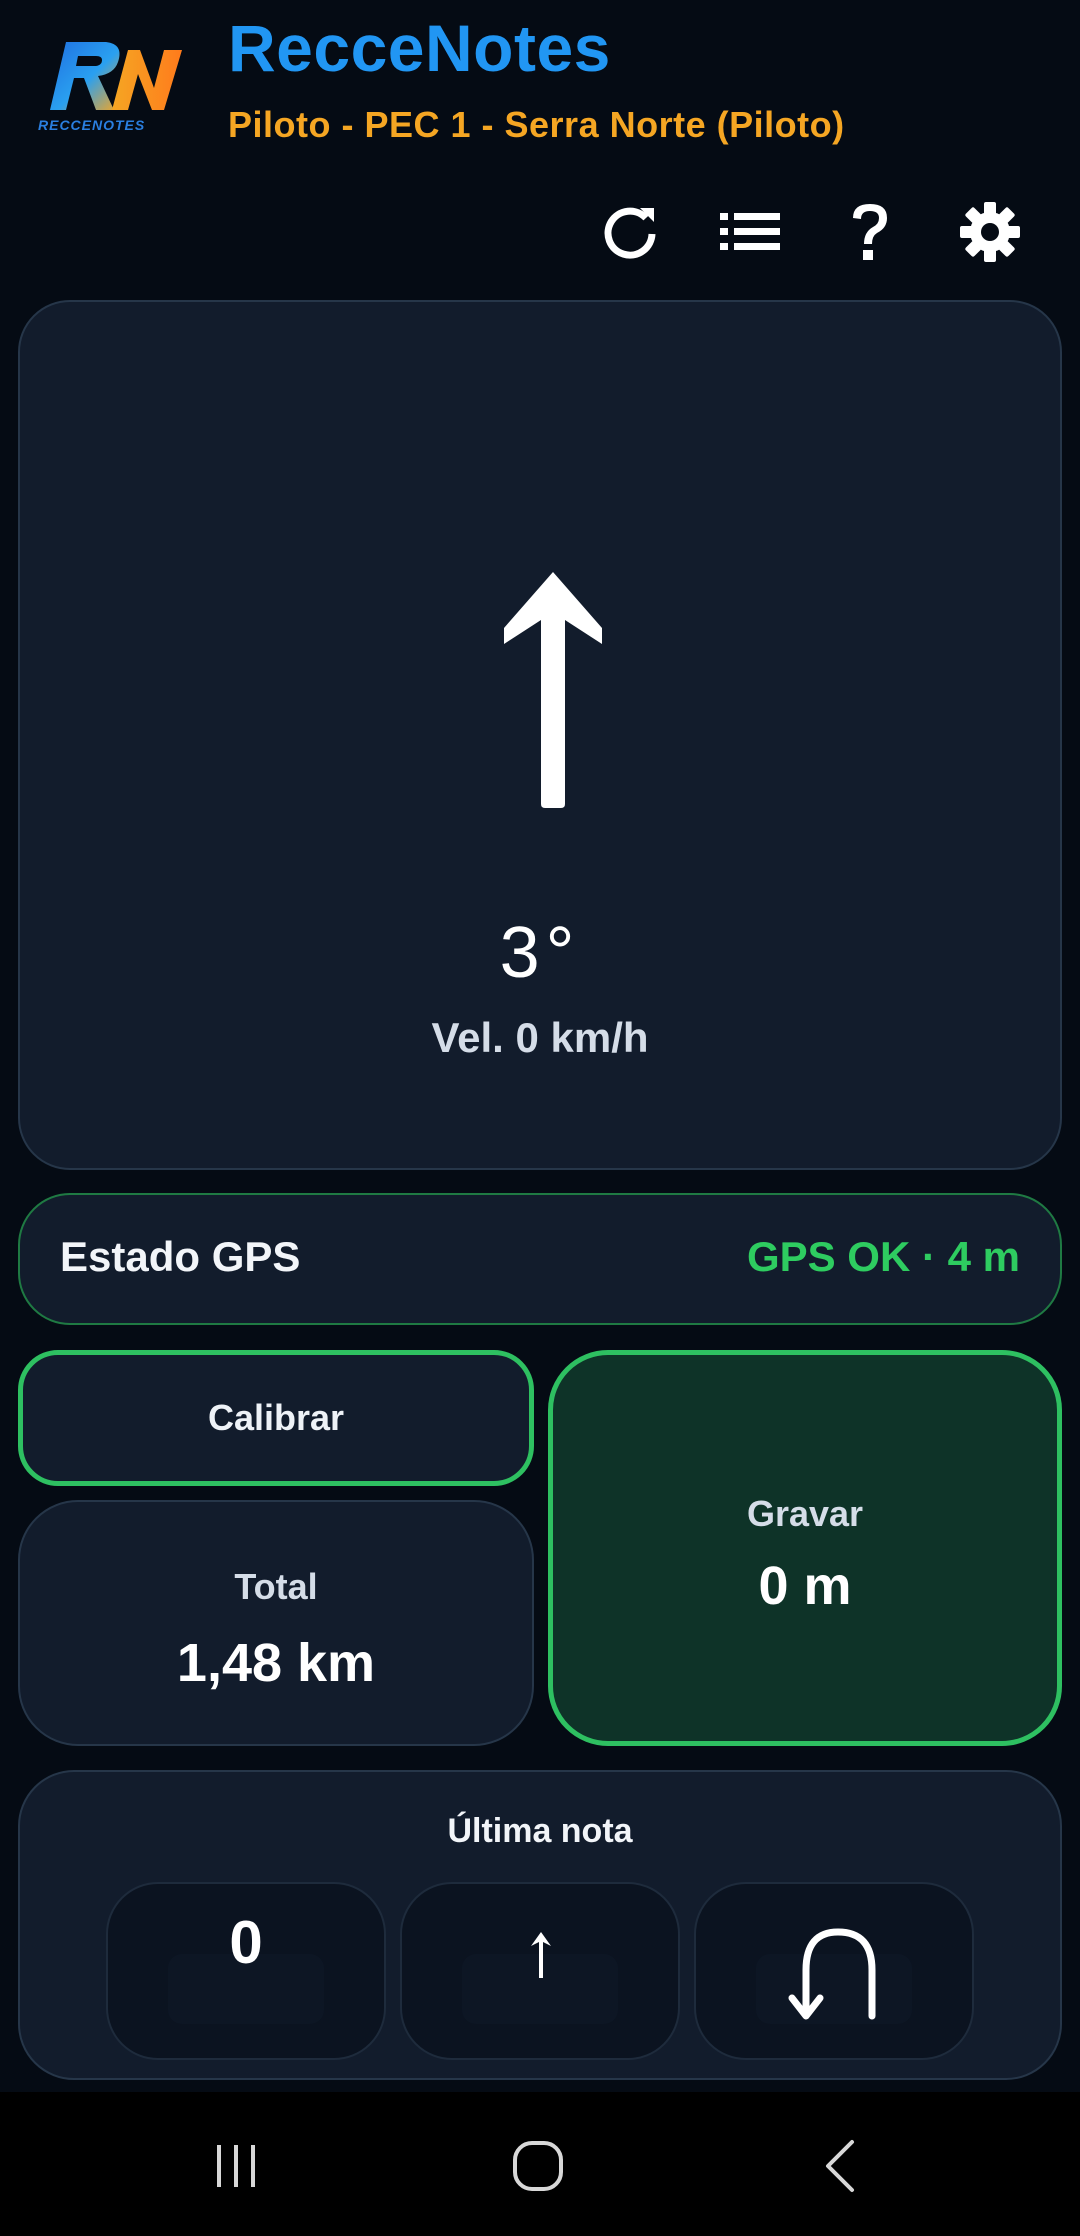  What do you see at coordinates (540, 953) in the screenshot?
I see `heading-degrees: 3°` at bounding box center [540, 953].